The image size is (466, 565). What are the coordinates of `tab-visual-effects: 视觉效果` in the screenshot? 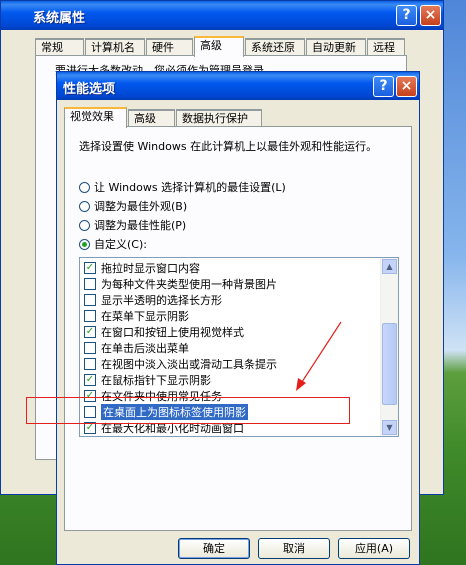 It's located at (95, 117).